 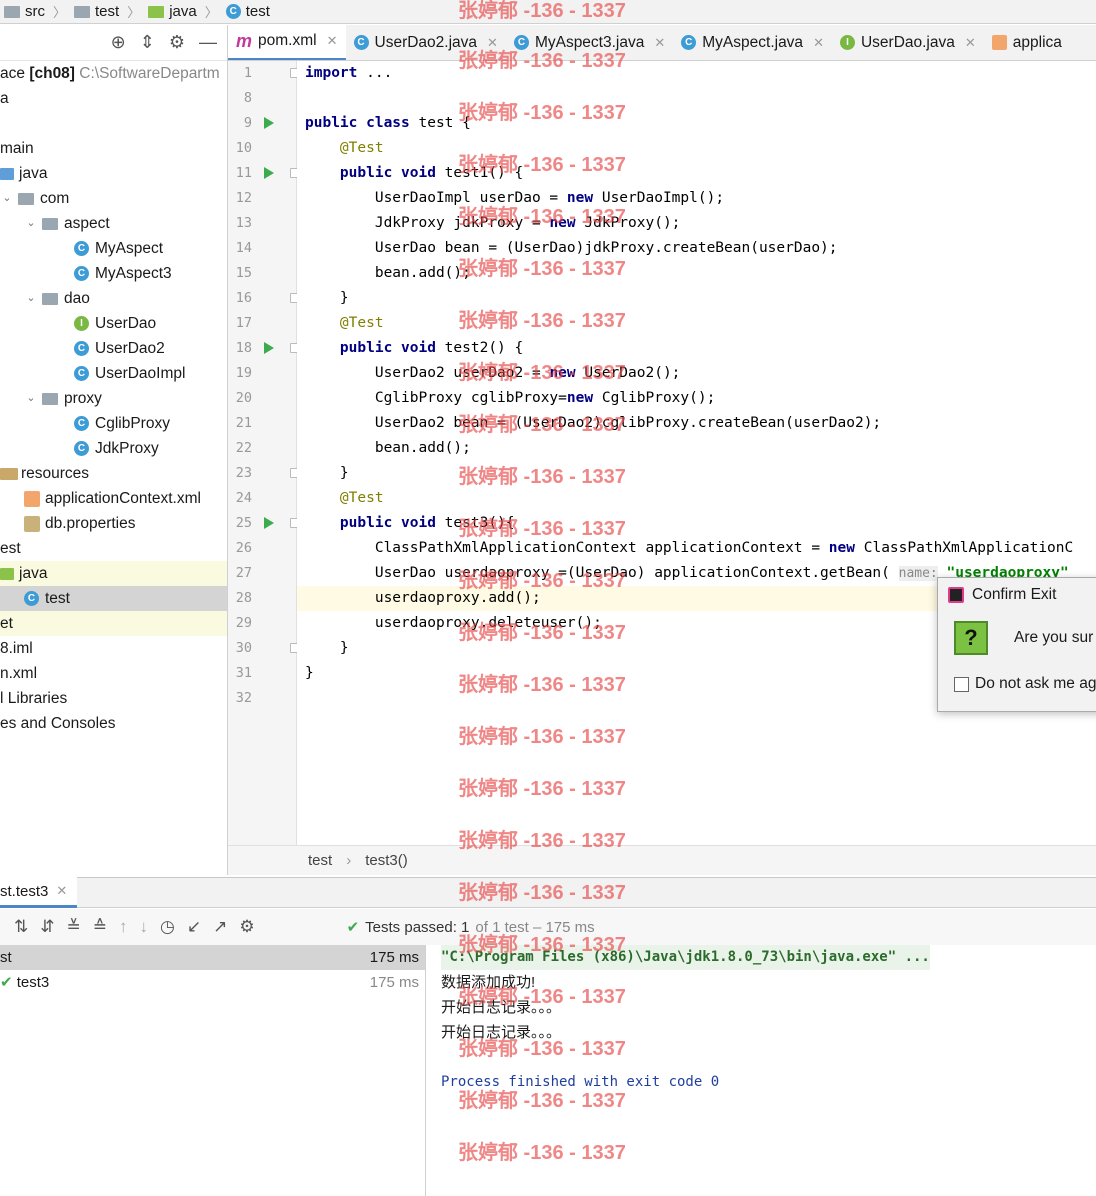 What do you see at coordinates (113, 498) in the screenshot?
I see `tree-item-applicationcontext: applicationContext.xml` at bounding box center [113, 498].